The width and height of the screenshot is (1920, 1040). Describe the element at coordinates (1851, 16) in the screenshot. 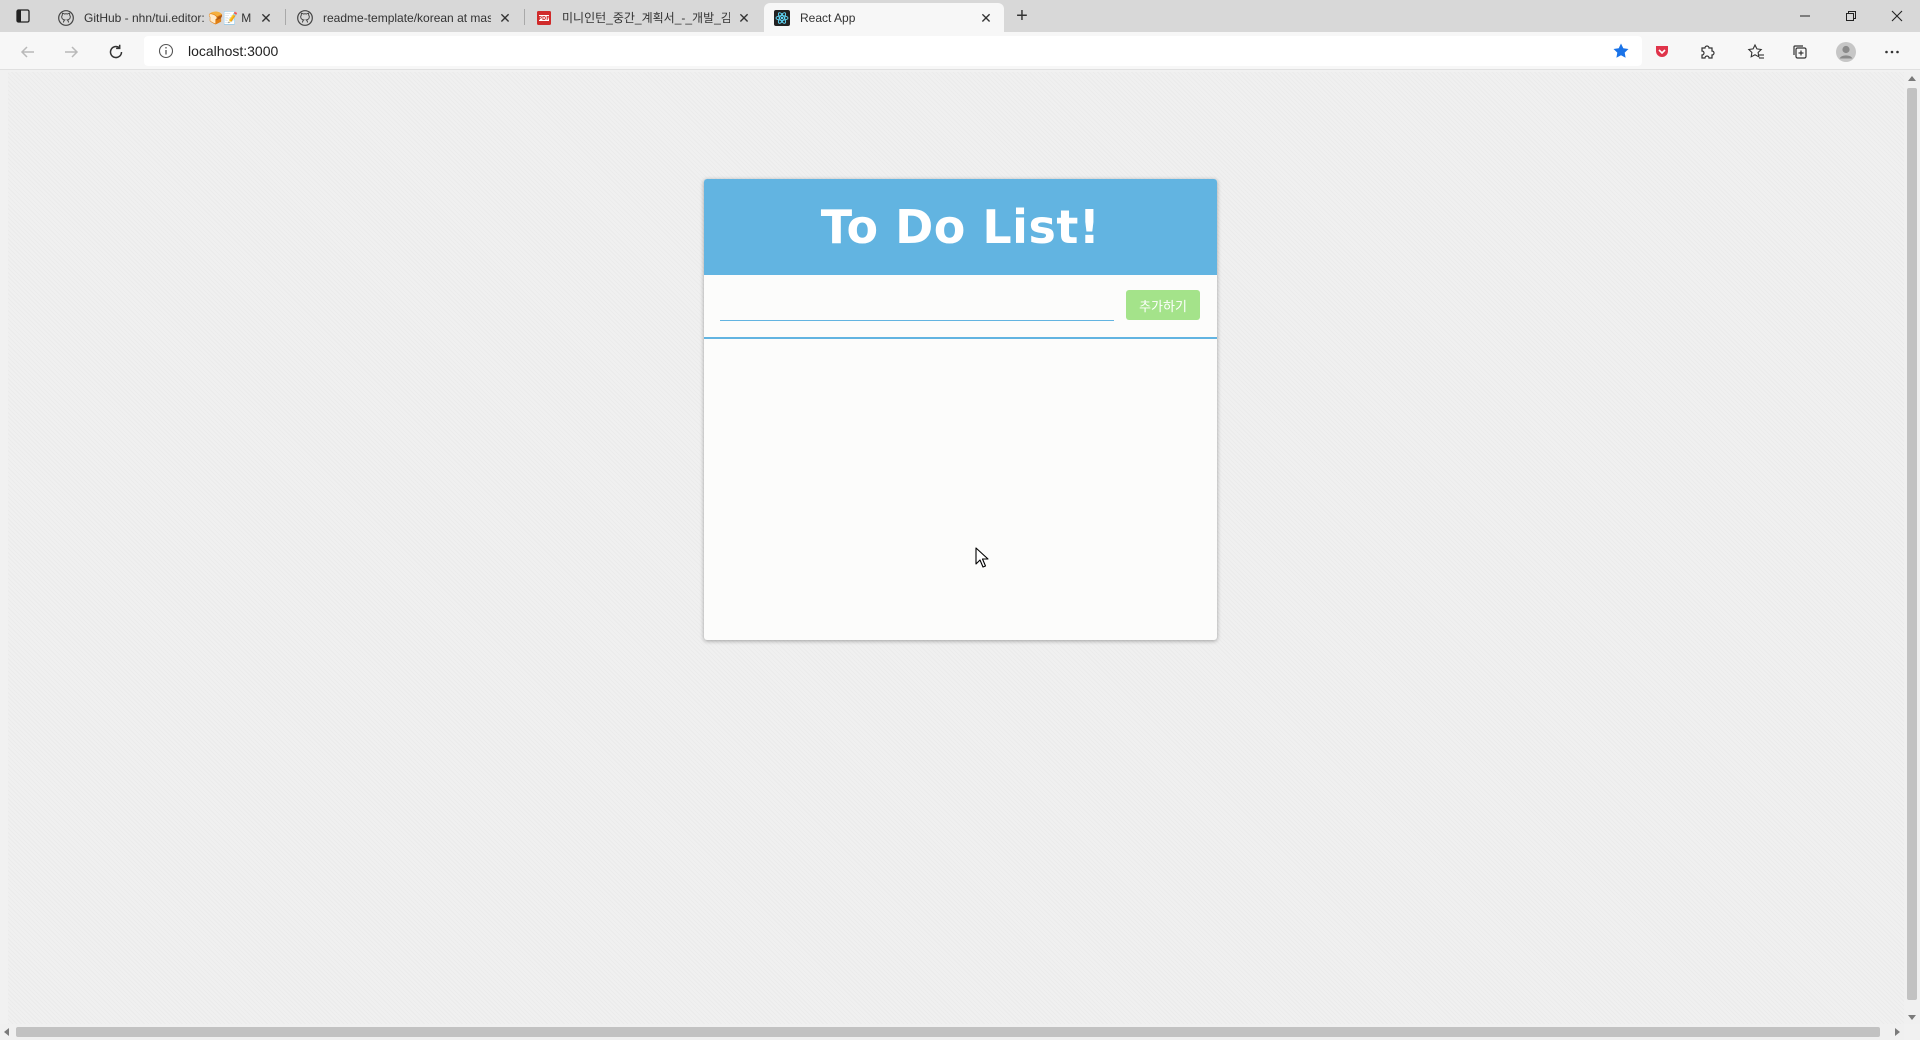

I see `restore-icon` at that location.